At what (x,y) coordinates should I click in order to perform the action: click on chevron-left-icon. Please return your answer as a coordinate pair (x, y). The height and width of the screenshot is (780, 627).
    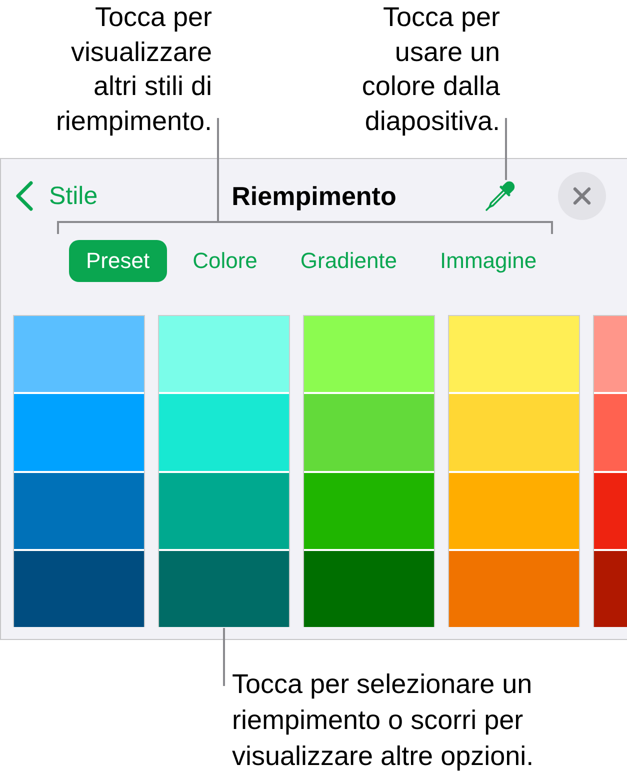
    Looking at the image, I should click on (24, 196).